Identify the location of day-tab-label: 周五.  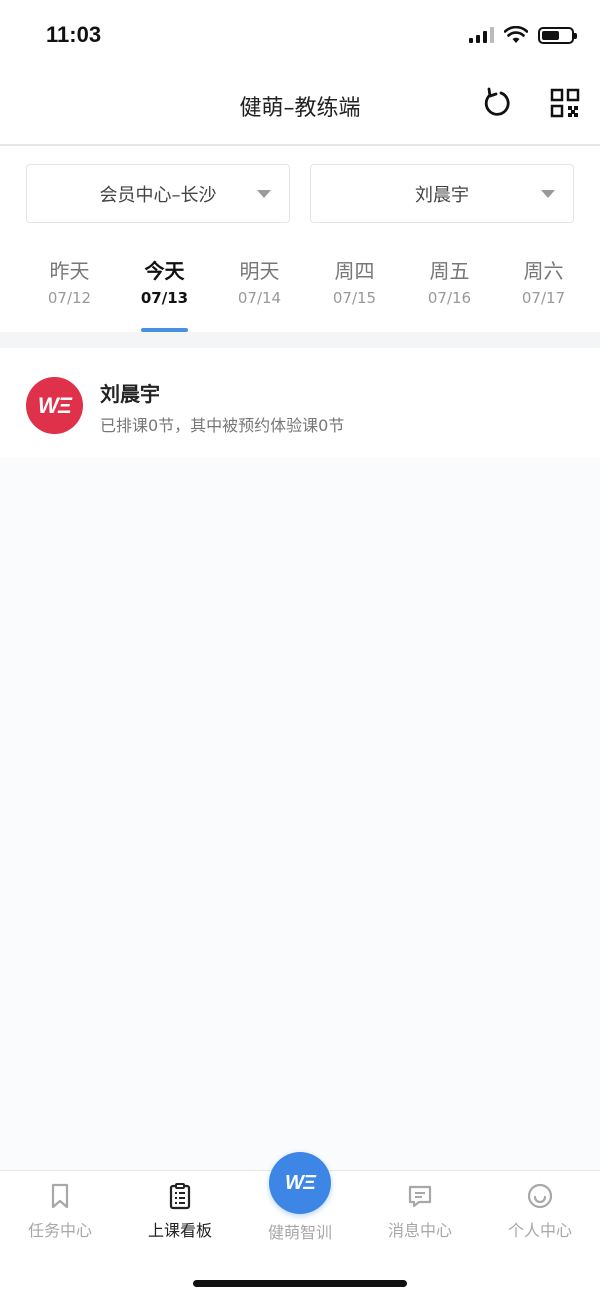
(449, 271).